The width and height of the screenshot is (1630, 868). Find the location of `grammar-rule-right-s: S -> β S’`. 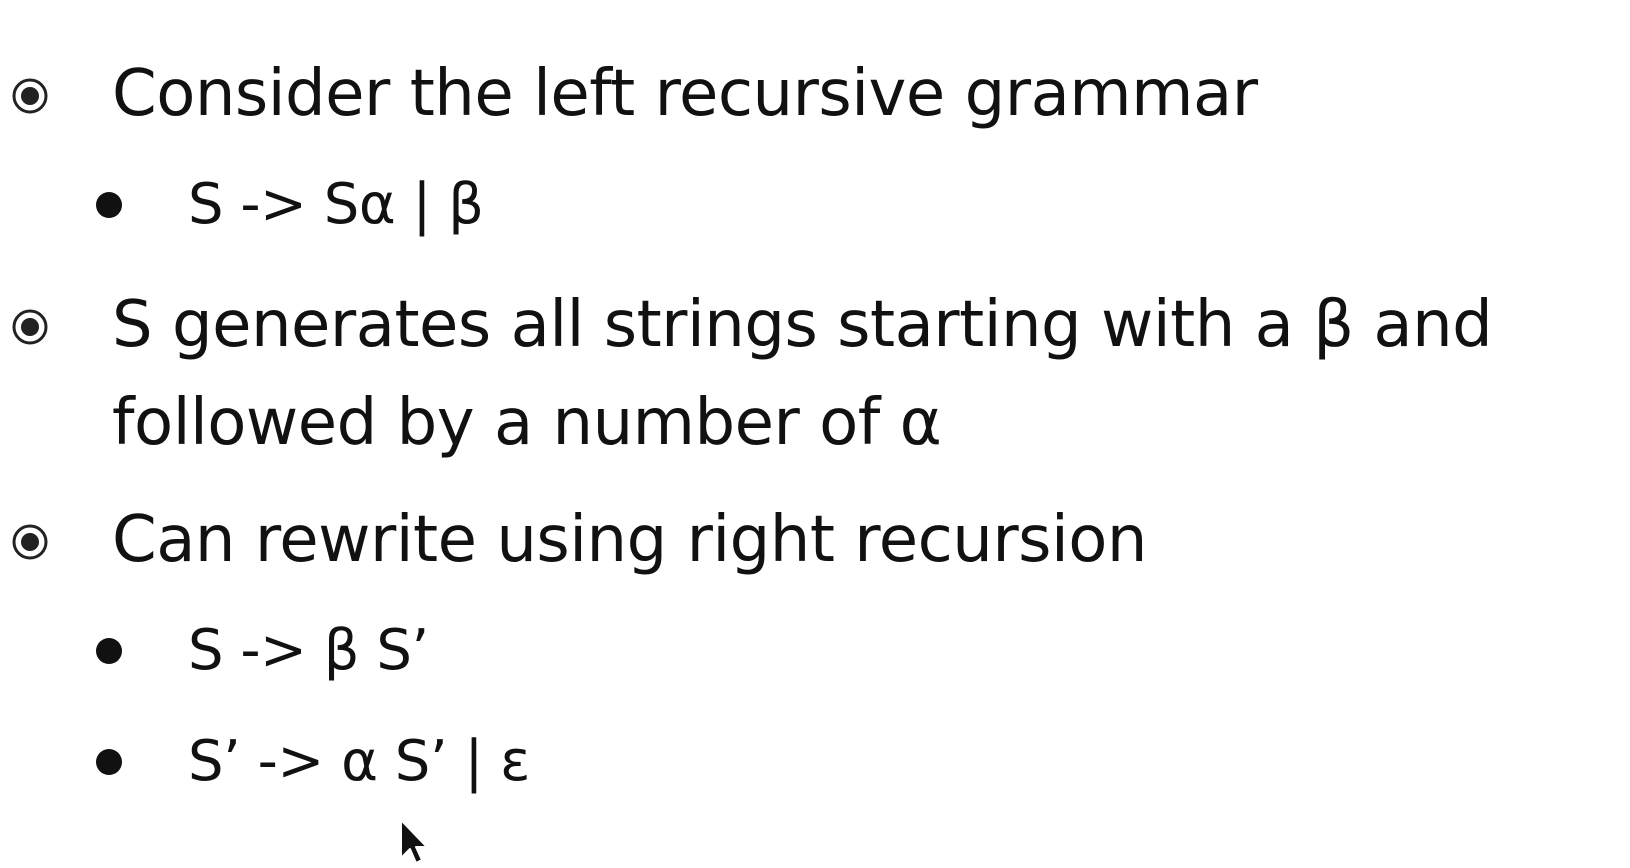

grammar-rule-right-s: S -> β S’ is located at coordinates (308, 650).